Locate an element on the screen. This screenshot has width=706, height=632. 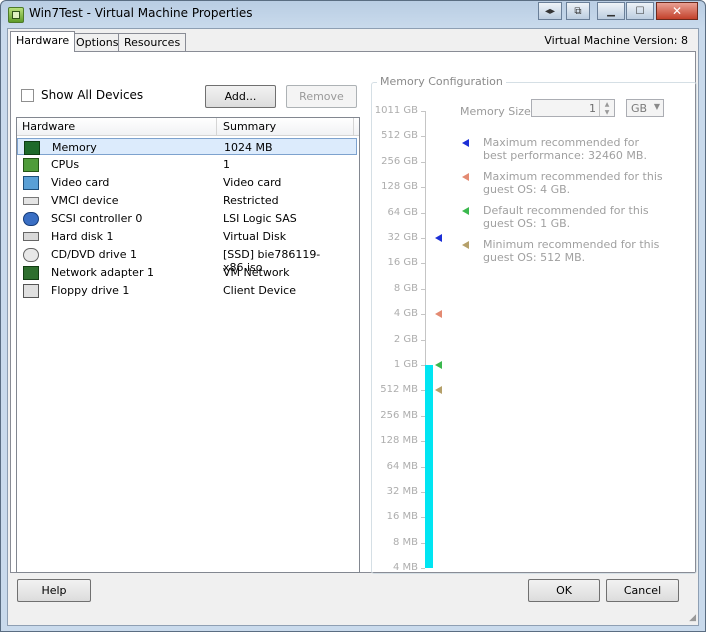
restore-alt-button: ⧉ is located at coordinates (578, 11).